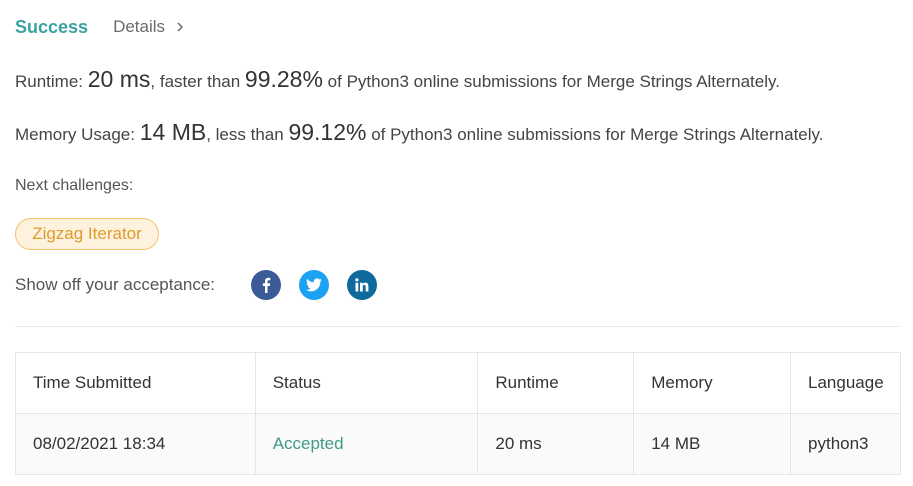  I want to click on runtime-value: 20 ms, so click(119, 79).